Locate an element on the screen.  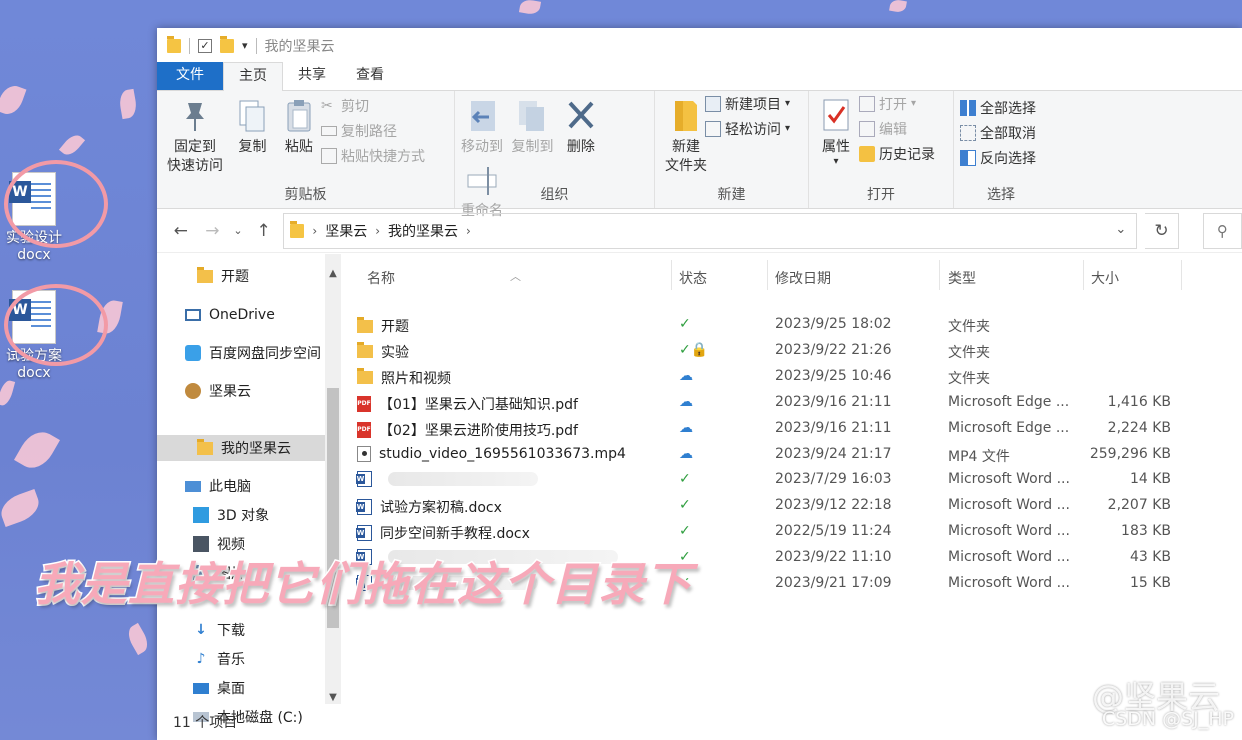
open-button: 打开 ▾ is located at coordinates (897, 103).